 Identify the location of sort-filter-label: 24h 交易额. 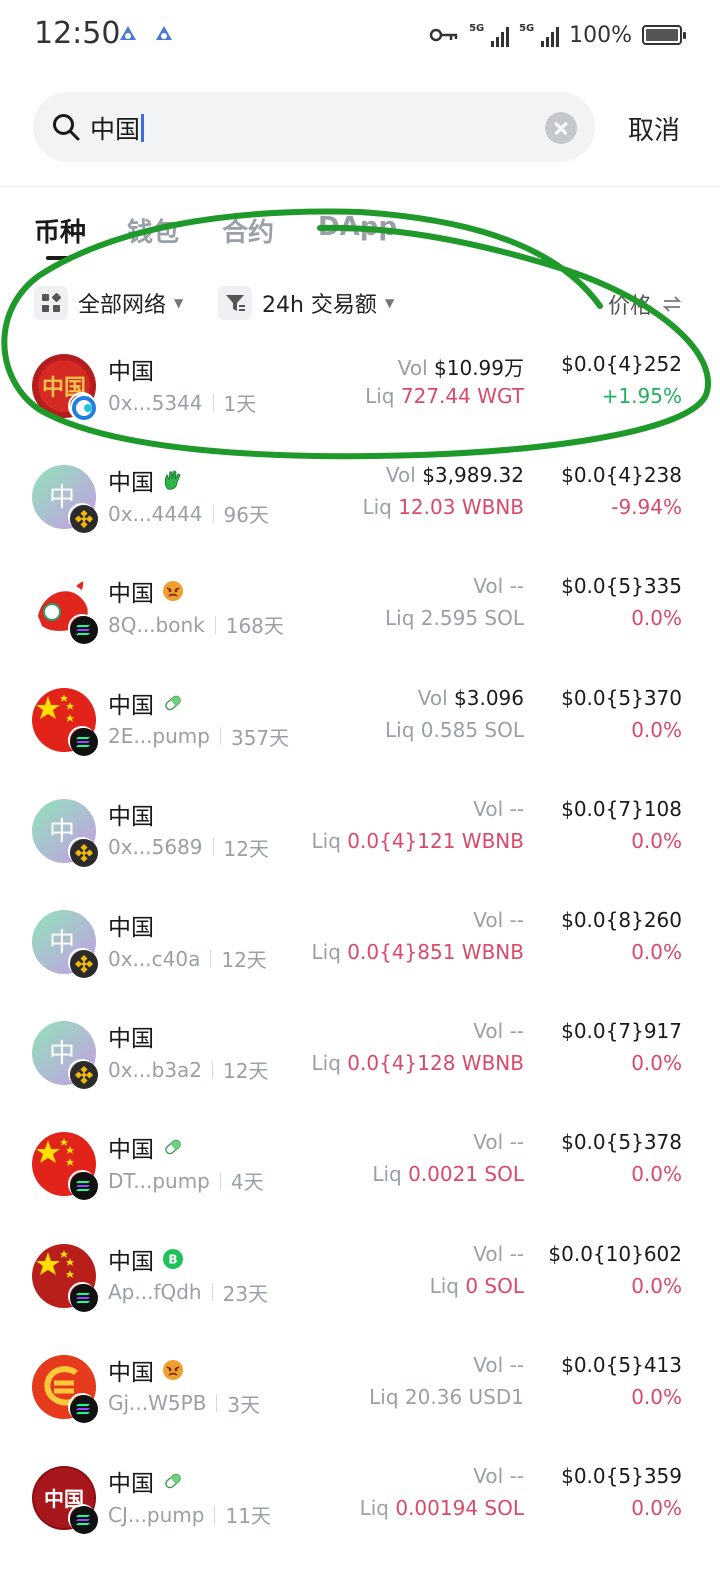
(319, 305).